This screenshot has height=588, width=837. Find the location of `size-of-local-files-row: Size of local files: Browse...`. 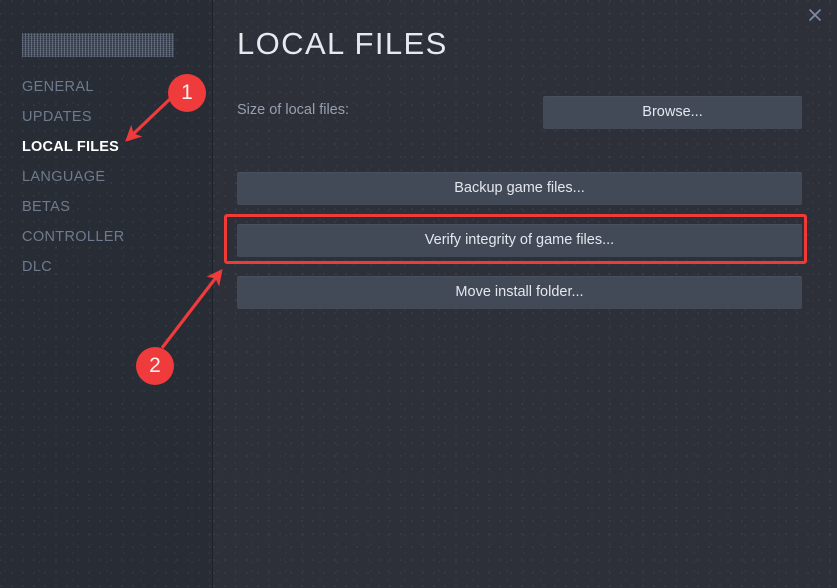

size-of-local-files-row: Size of local files: Browse... is located at coordinates (525, 112).